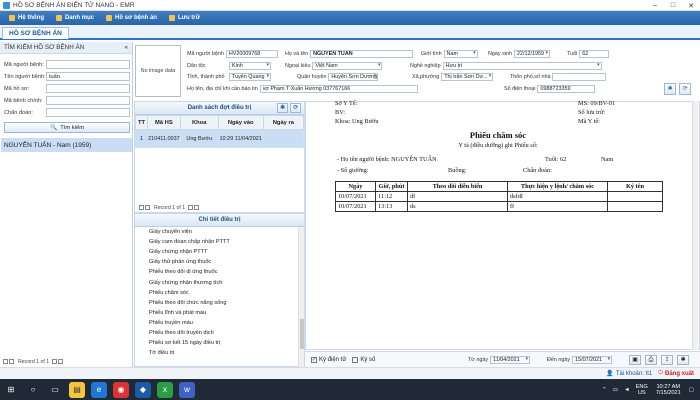 The image size is (700, 400). I want to click on sheet-so-giuong: - Số giường:, so click(353, 170).